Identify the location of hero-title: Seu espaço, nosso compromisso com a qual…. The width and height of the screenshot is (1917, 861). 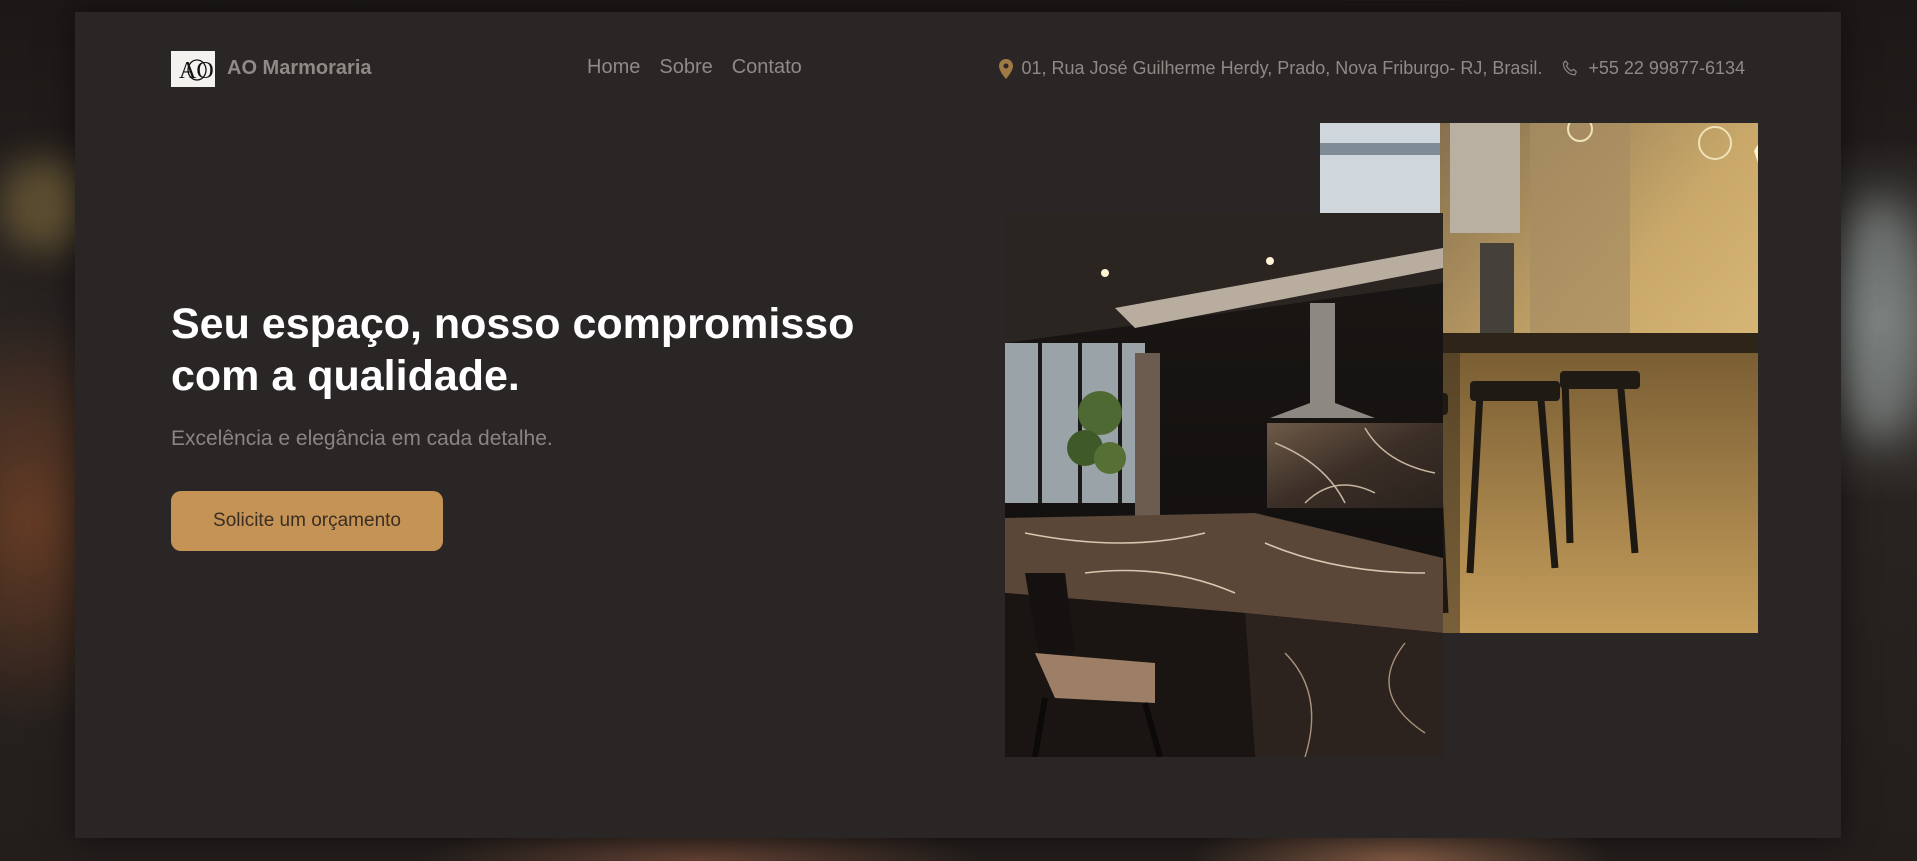
(513, 350).